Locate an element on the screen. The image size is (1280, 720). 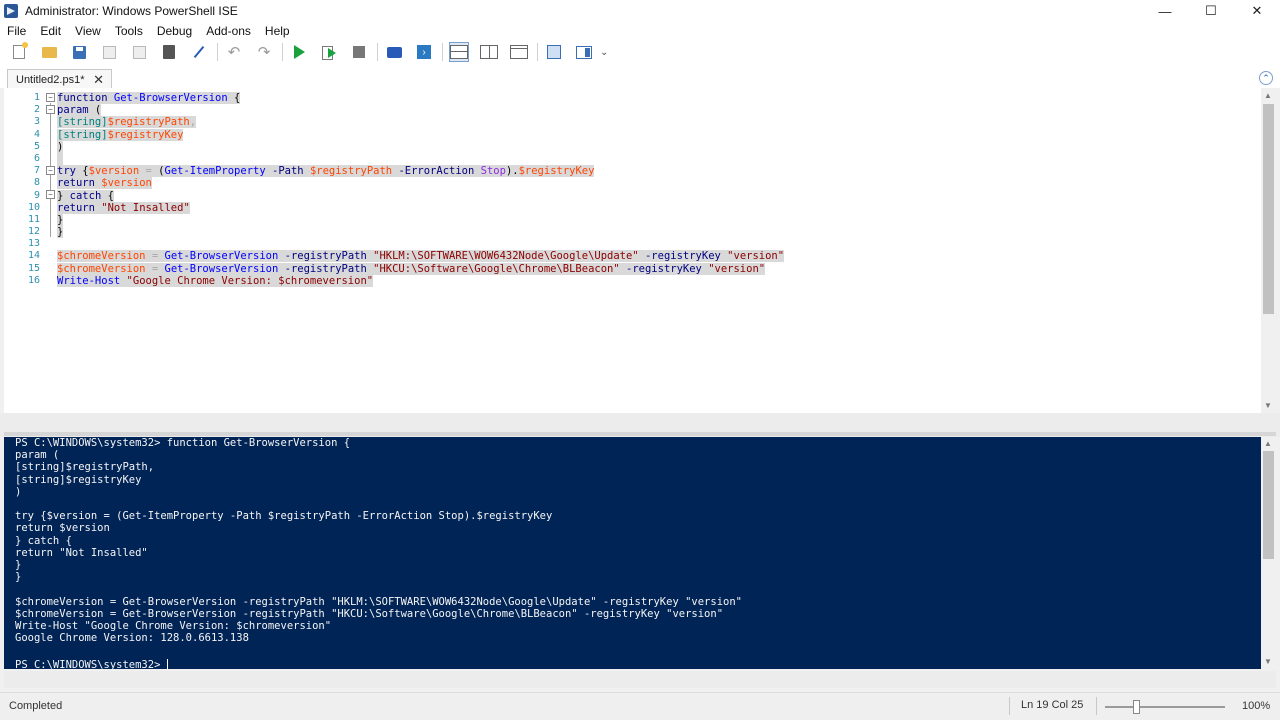
clear-console-button is located at coordinates (199, 52).